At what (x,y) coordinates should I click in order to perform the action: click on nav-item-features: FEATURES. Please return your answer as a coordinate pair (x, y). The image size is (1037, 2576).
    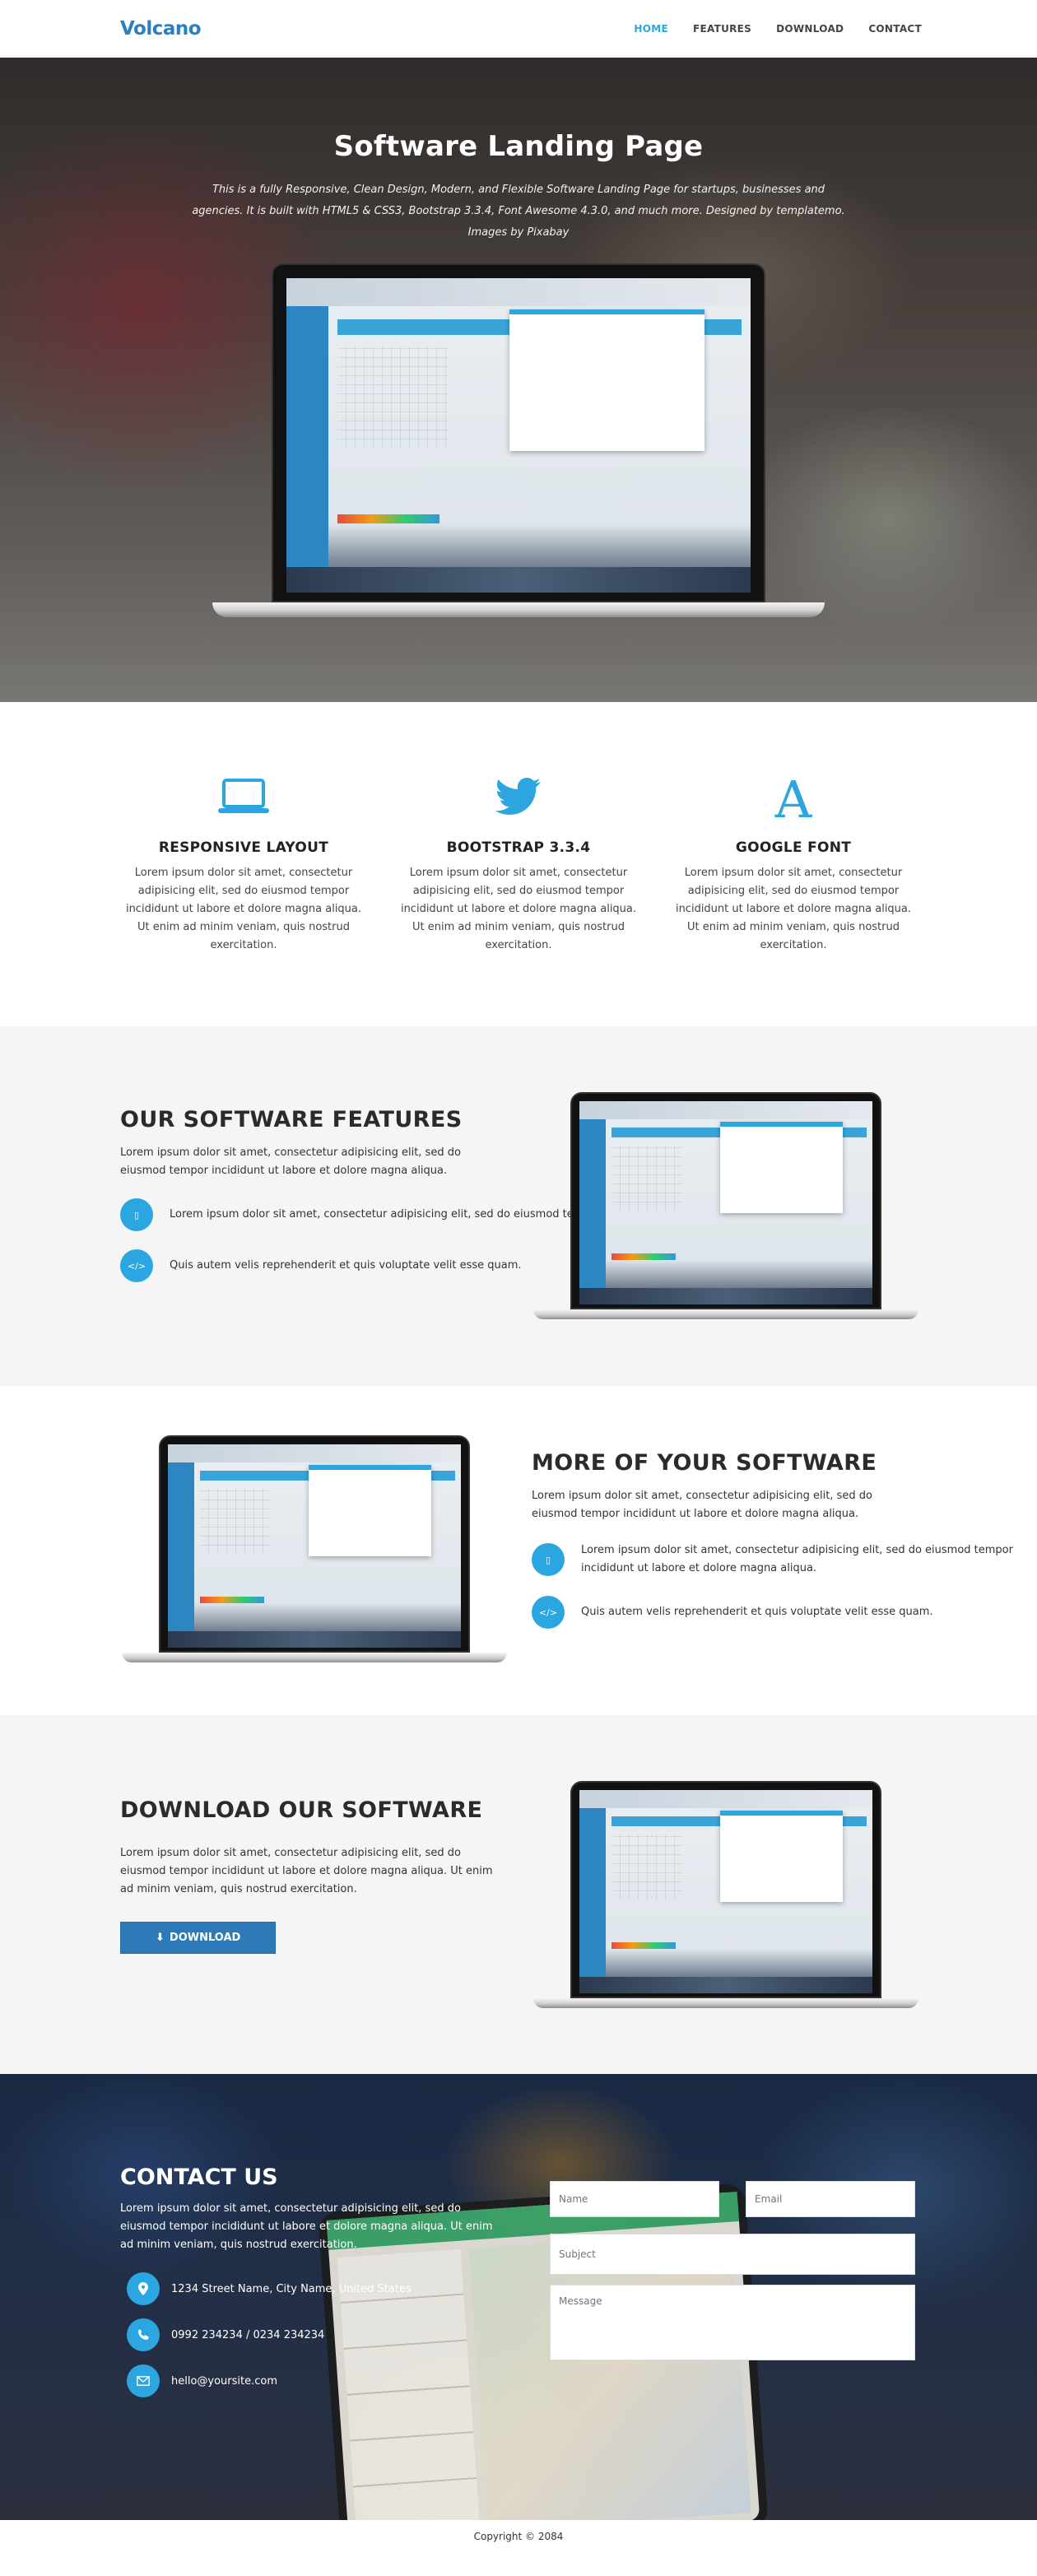
    Looking at the image, I should click on (722, 29).